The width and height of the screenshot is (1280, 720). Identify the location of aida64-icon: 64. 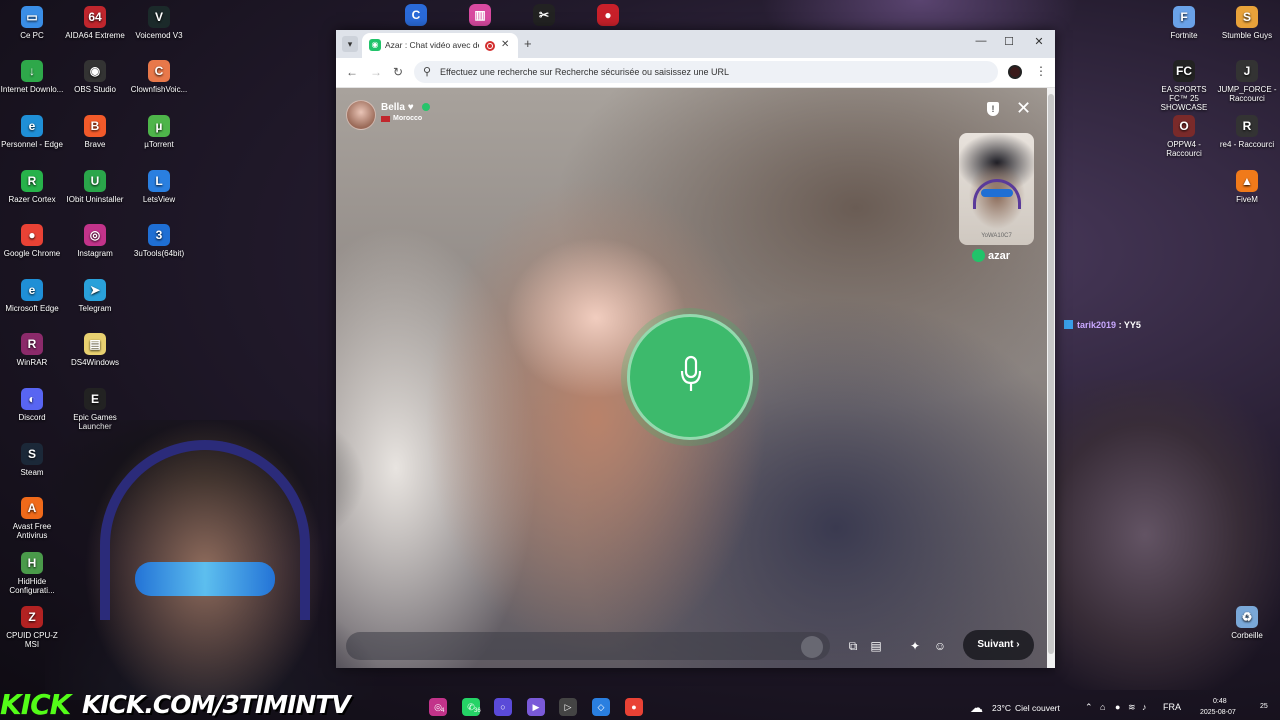
(95, 17).